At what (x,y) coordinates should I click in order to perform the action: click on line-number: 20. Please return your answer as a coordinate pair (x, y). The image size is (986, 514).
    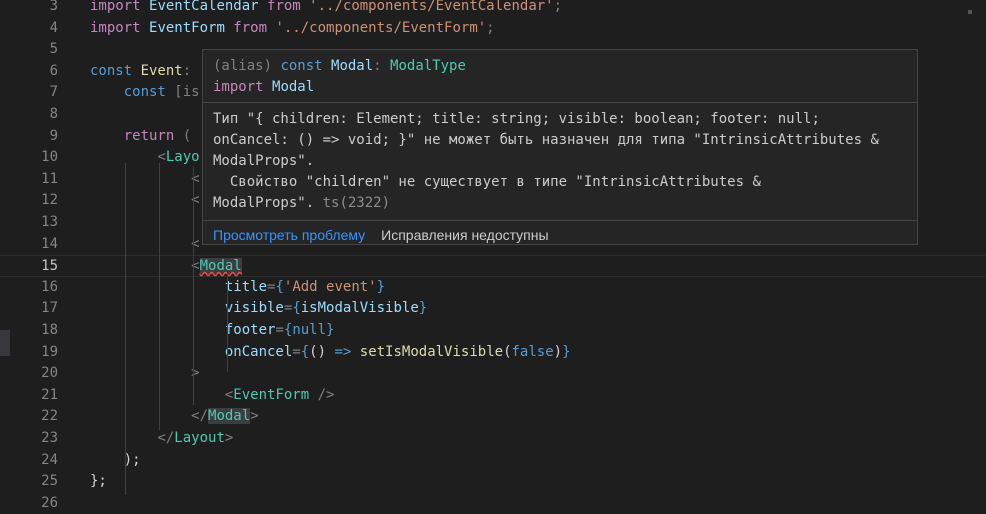
    Looking at the image, I should click on (49, 373).